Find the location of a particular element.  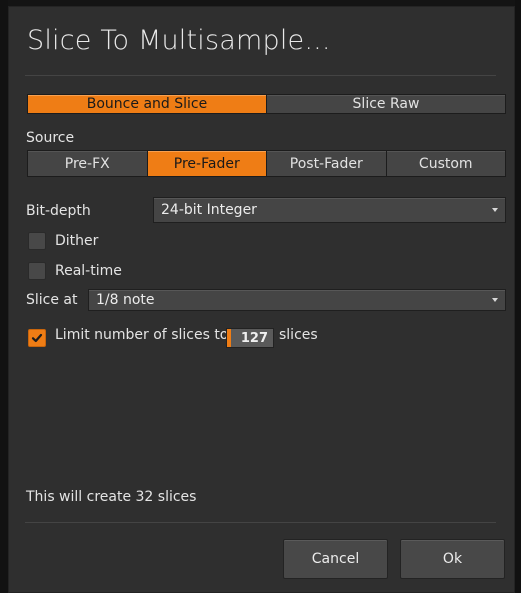

backdrop-edge-right is located at coordinates (518, 296).